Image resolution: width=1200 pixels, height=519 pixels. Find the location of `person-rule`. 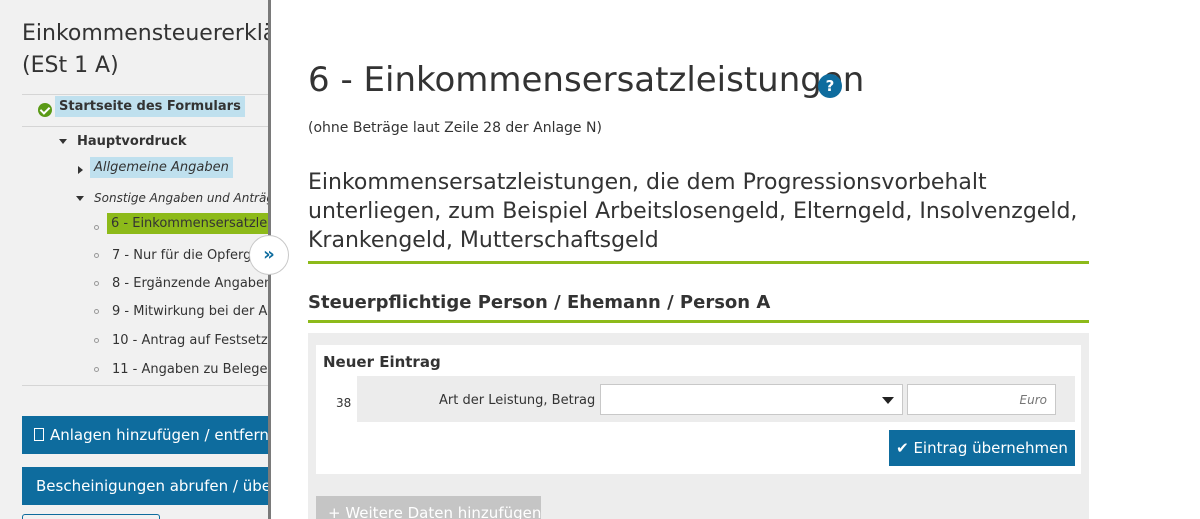

person-rule is located at coordinates (698, 321).